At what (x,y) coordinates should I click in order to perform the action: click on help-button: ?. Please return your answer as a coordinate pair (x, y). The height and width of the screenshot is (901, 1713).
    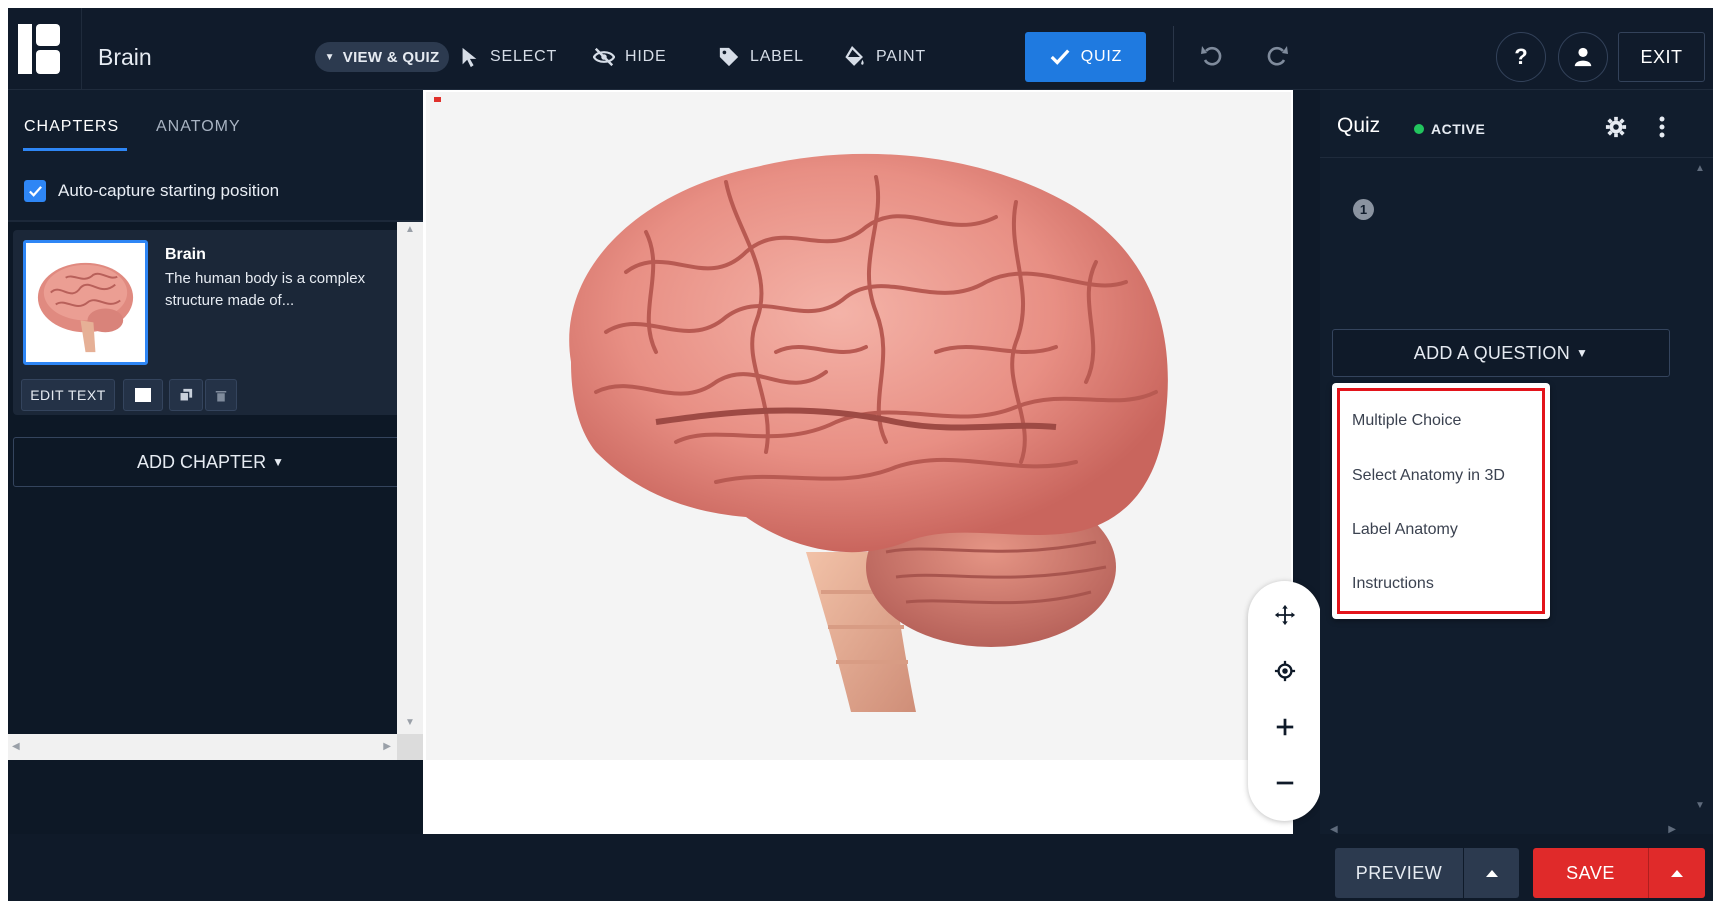
    Looking at the image, I should click on (1521, 57).